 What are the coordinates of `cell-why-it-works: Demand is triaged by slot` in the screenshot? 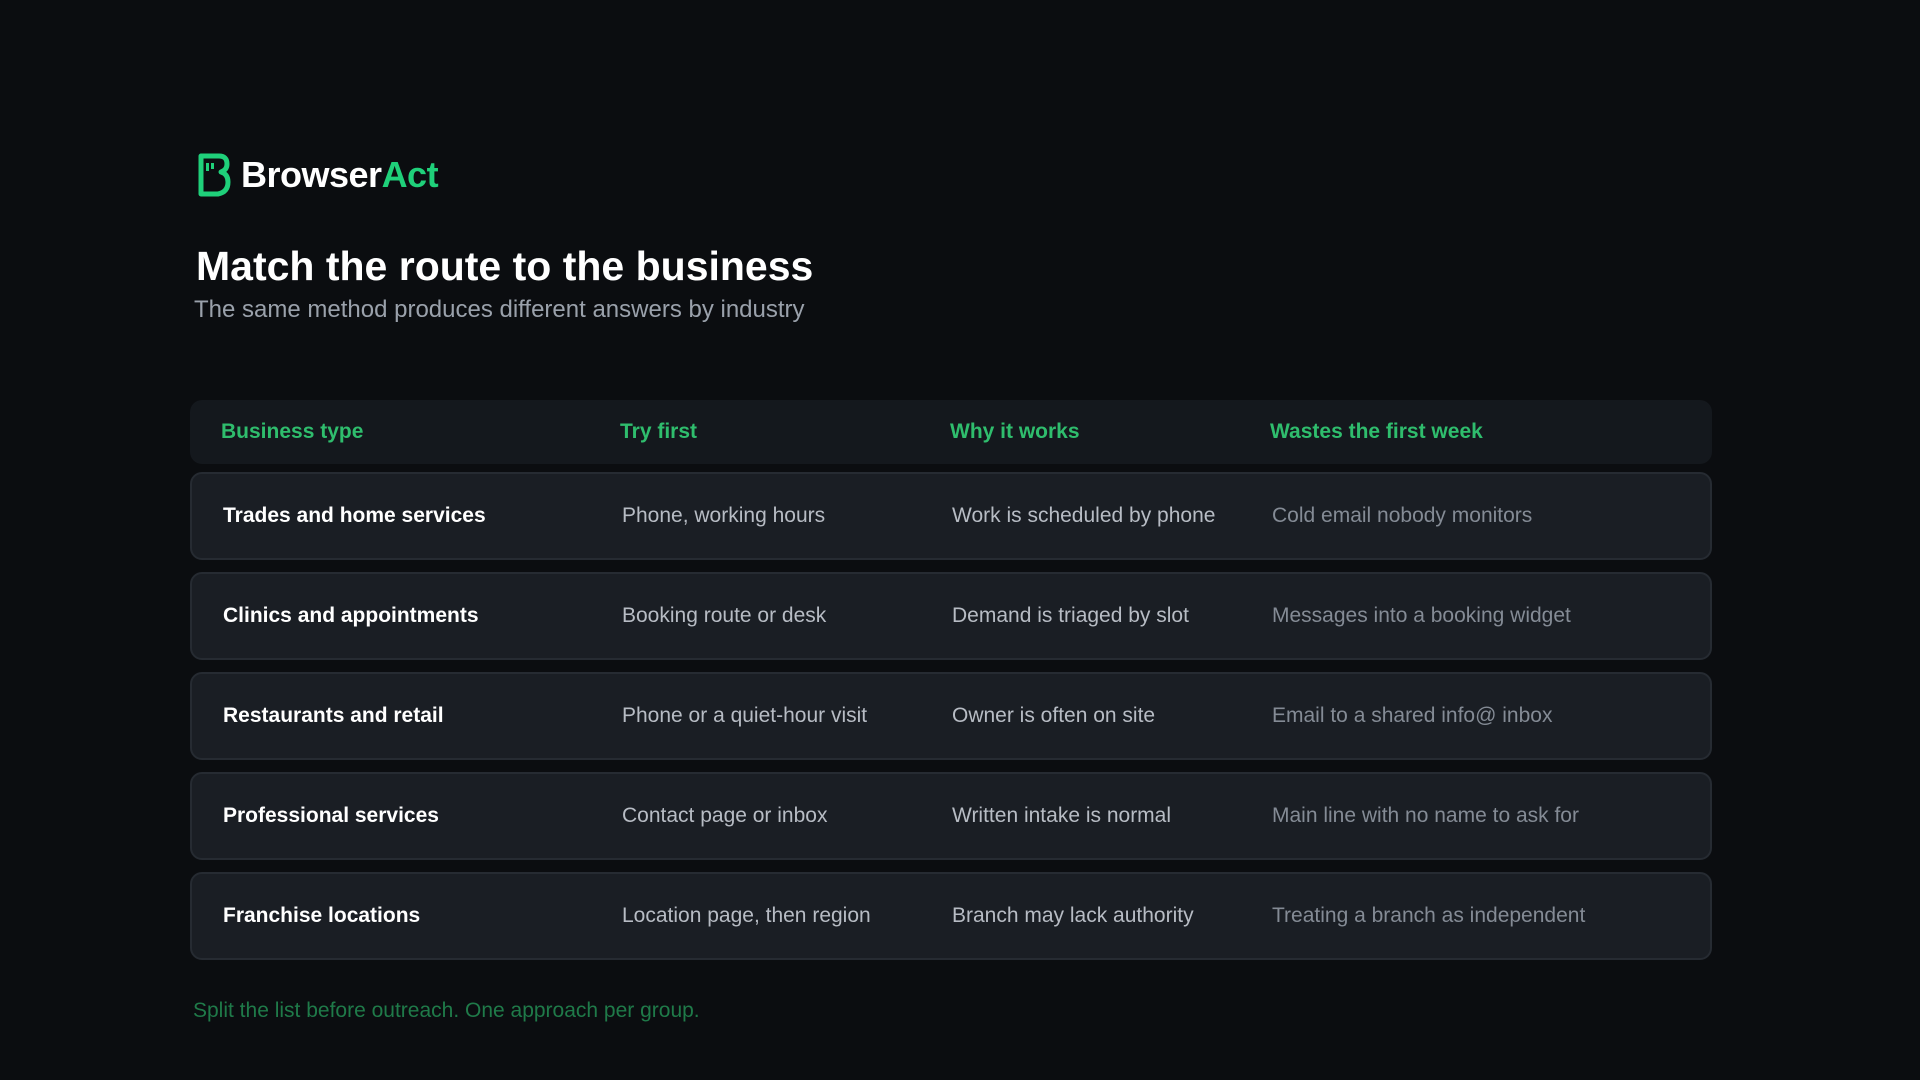 It's located at (1070, 615).